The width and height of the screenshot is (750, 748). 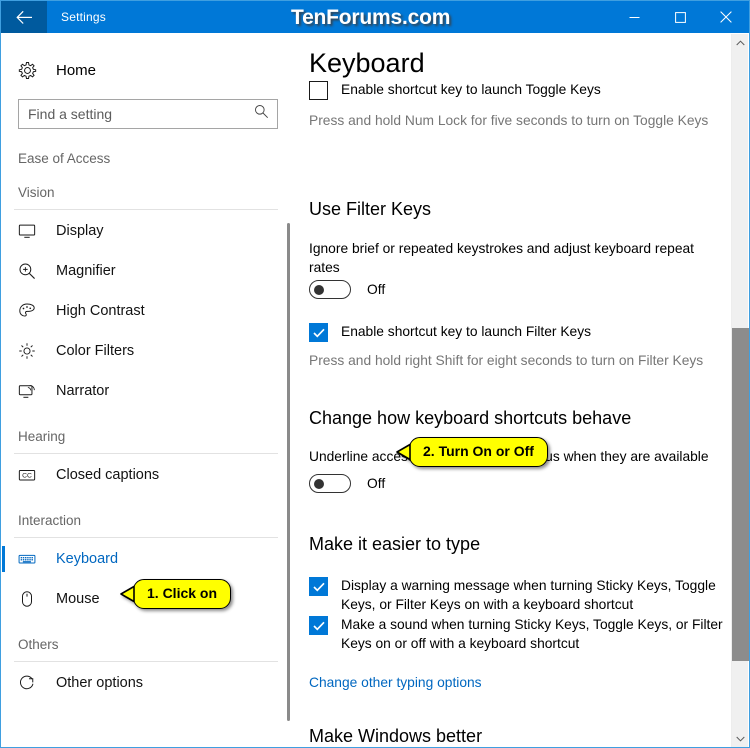 What do you see at coordinates (149, 231) in the screenshot?
I see `sidebar-item-display: Display` at bounding box center [149, 231].